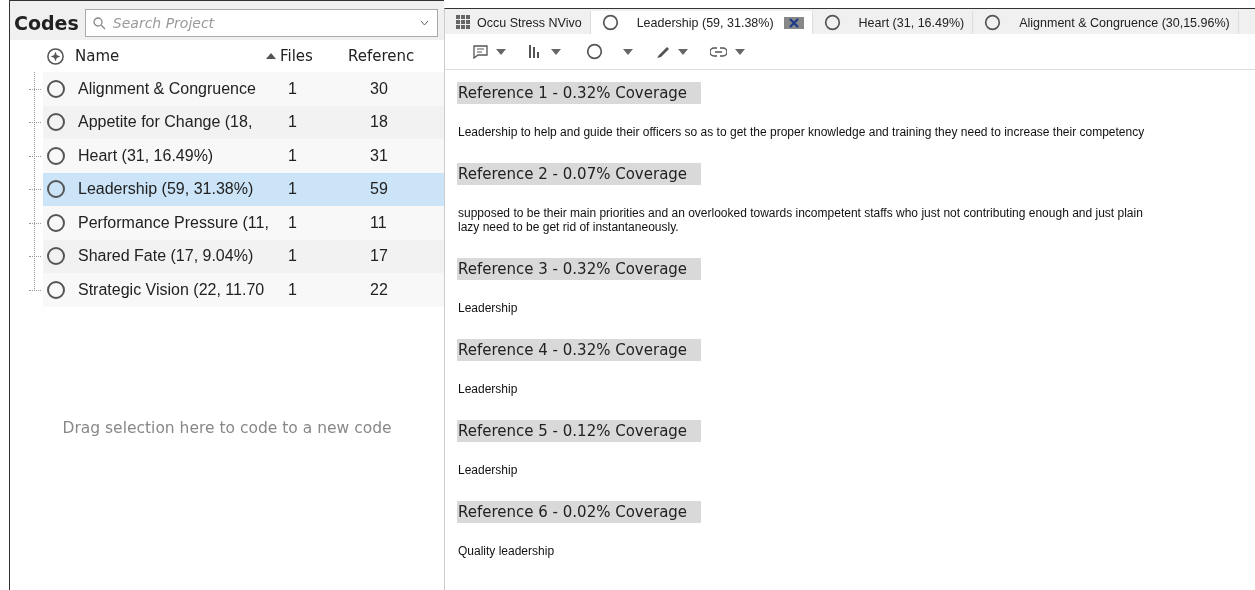 This screenshot has width=1255, height=590. I want to click on link-tool, so click(727, 51).